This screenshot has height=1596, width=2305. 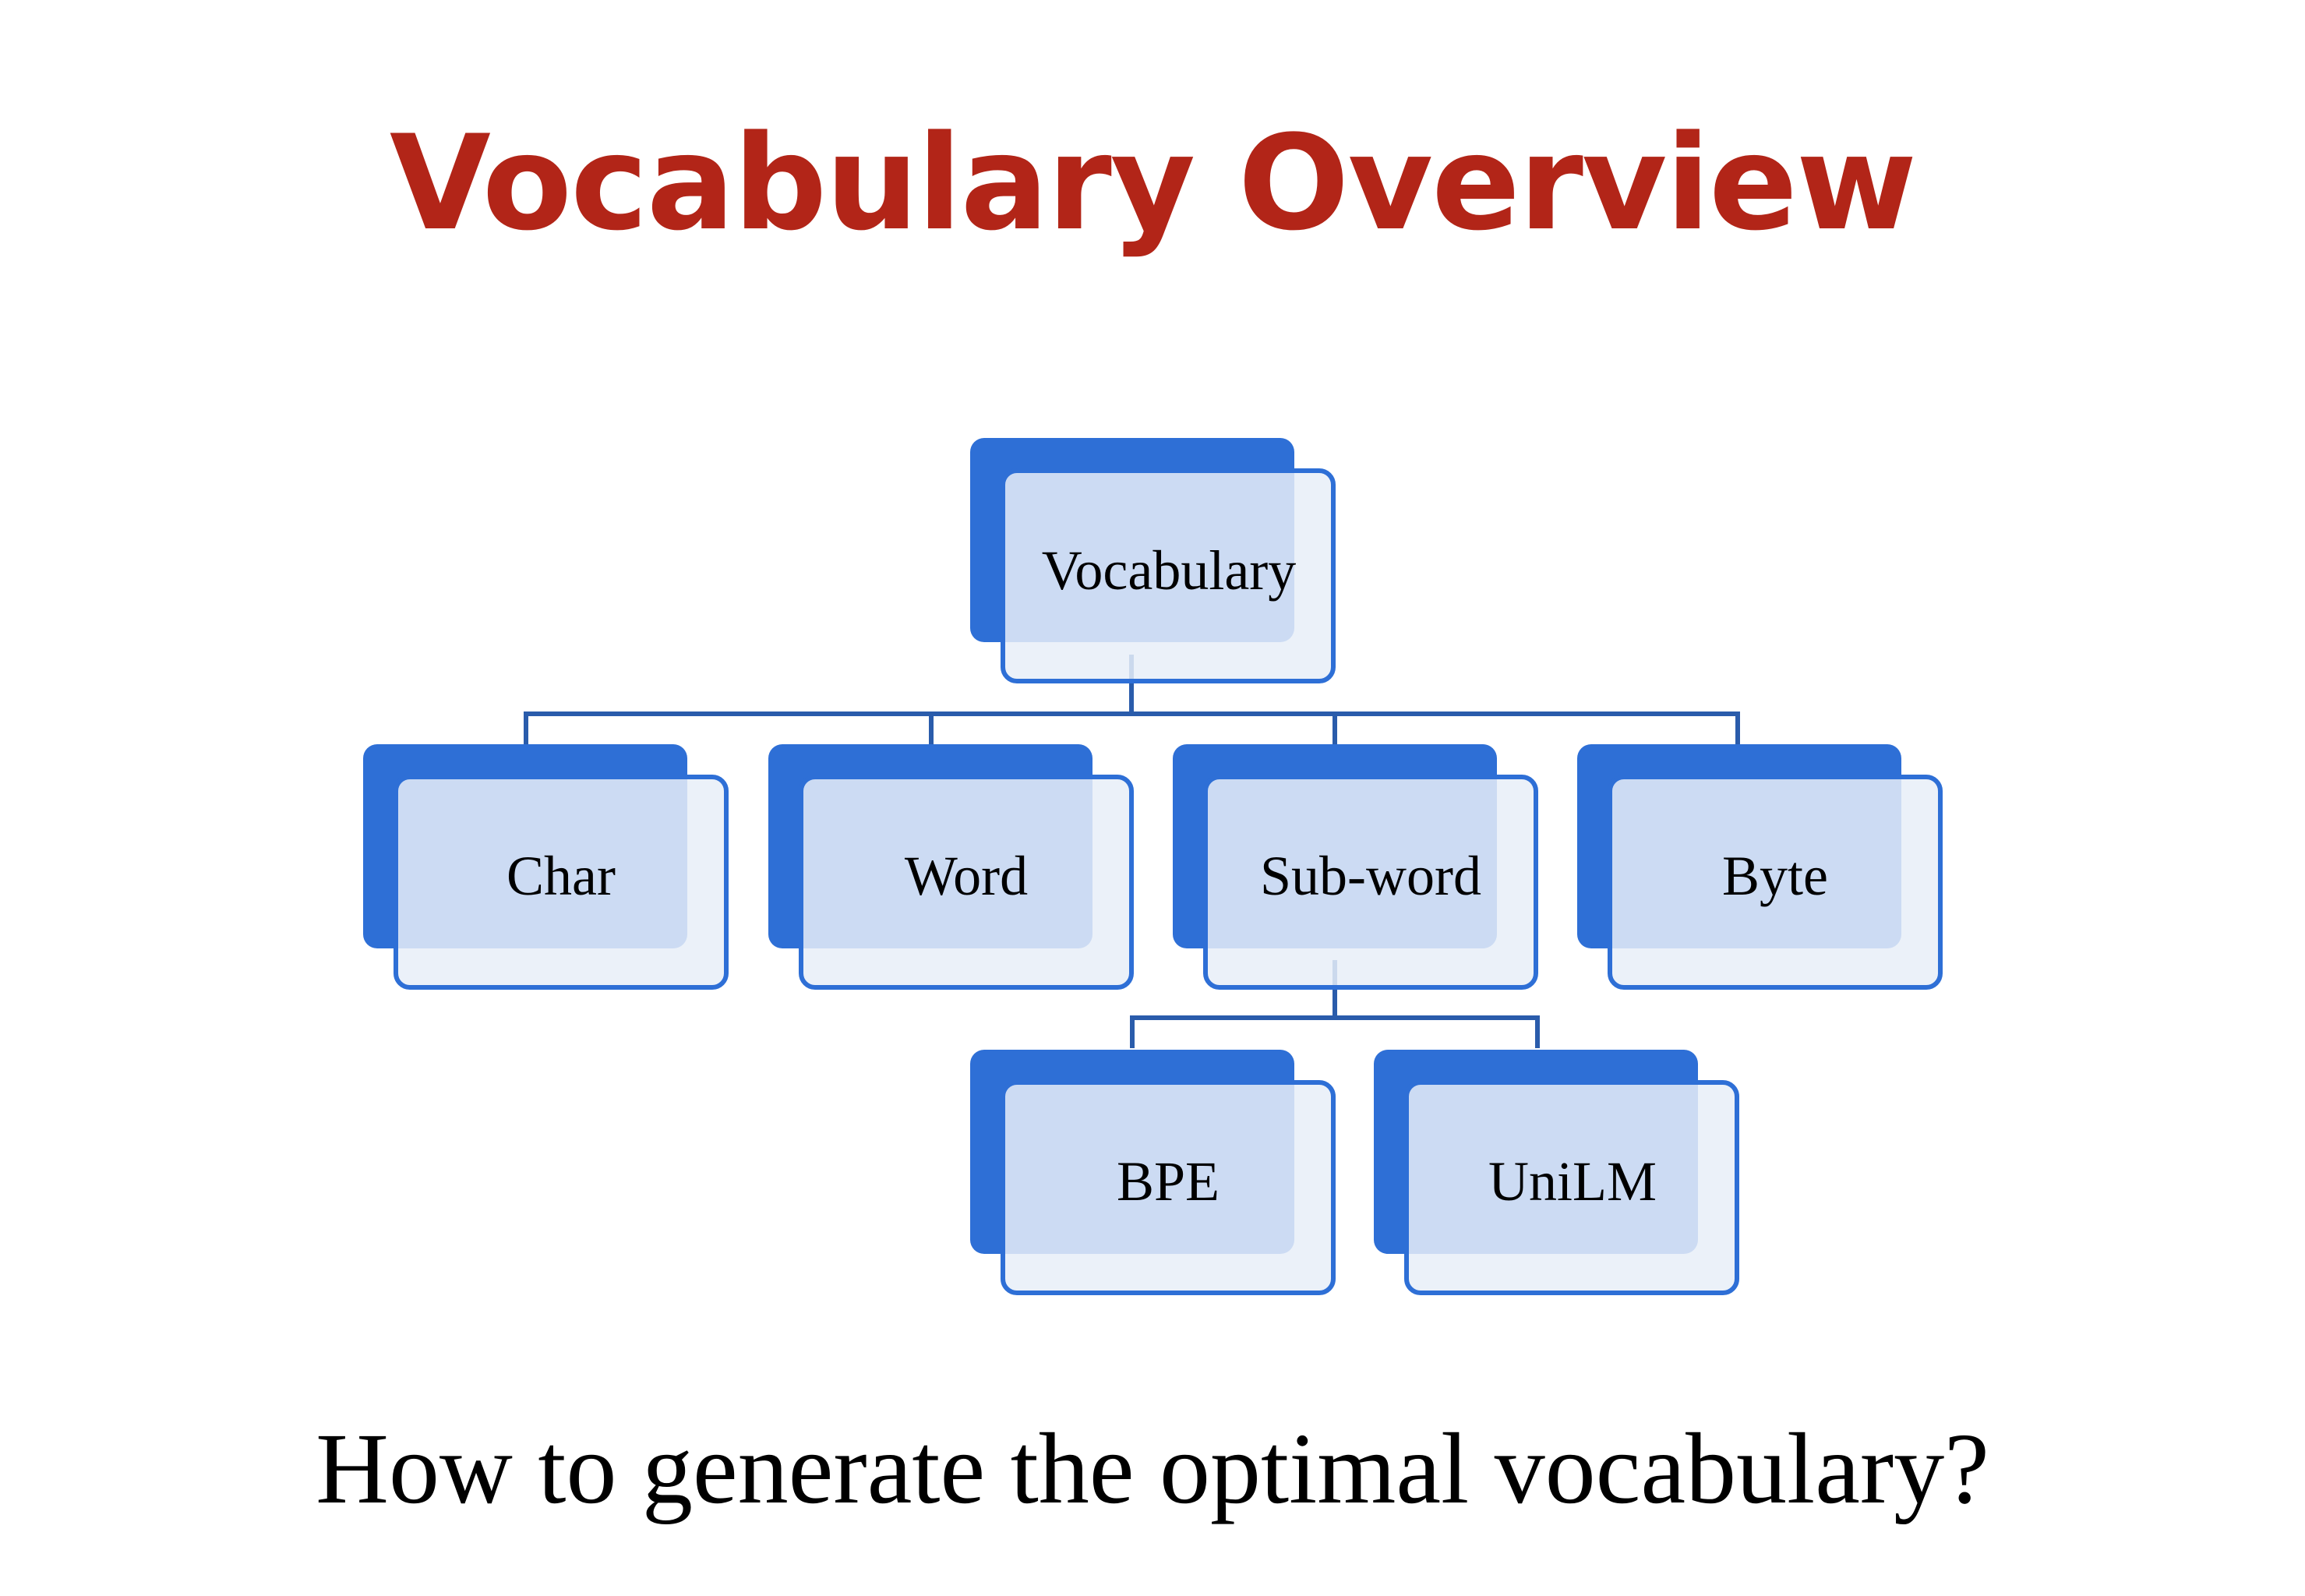 What do you see at coordinates (1370, 876) in the screenshot?
I see `node-label-subword: Sub-word` at bounding box center [1370, 876].